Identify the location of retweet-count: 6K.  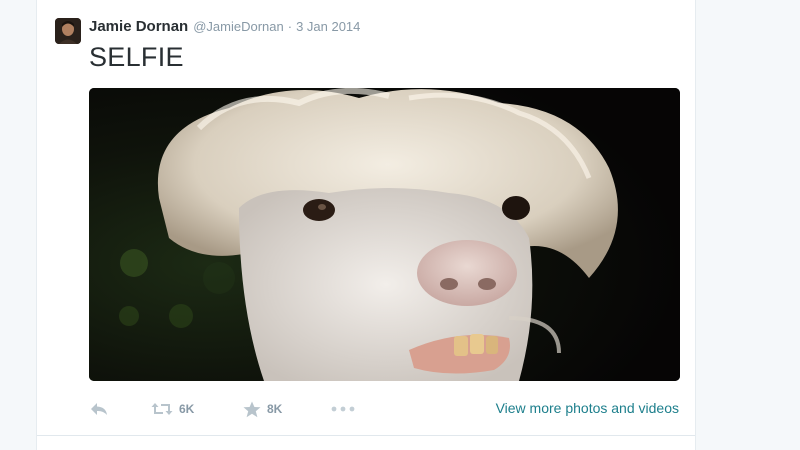
(187, 409).